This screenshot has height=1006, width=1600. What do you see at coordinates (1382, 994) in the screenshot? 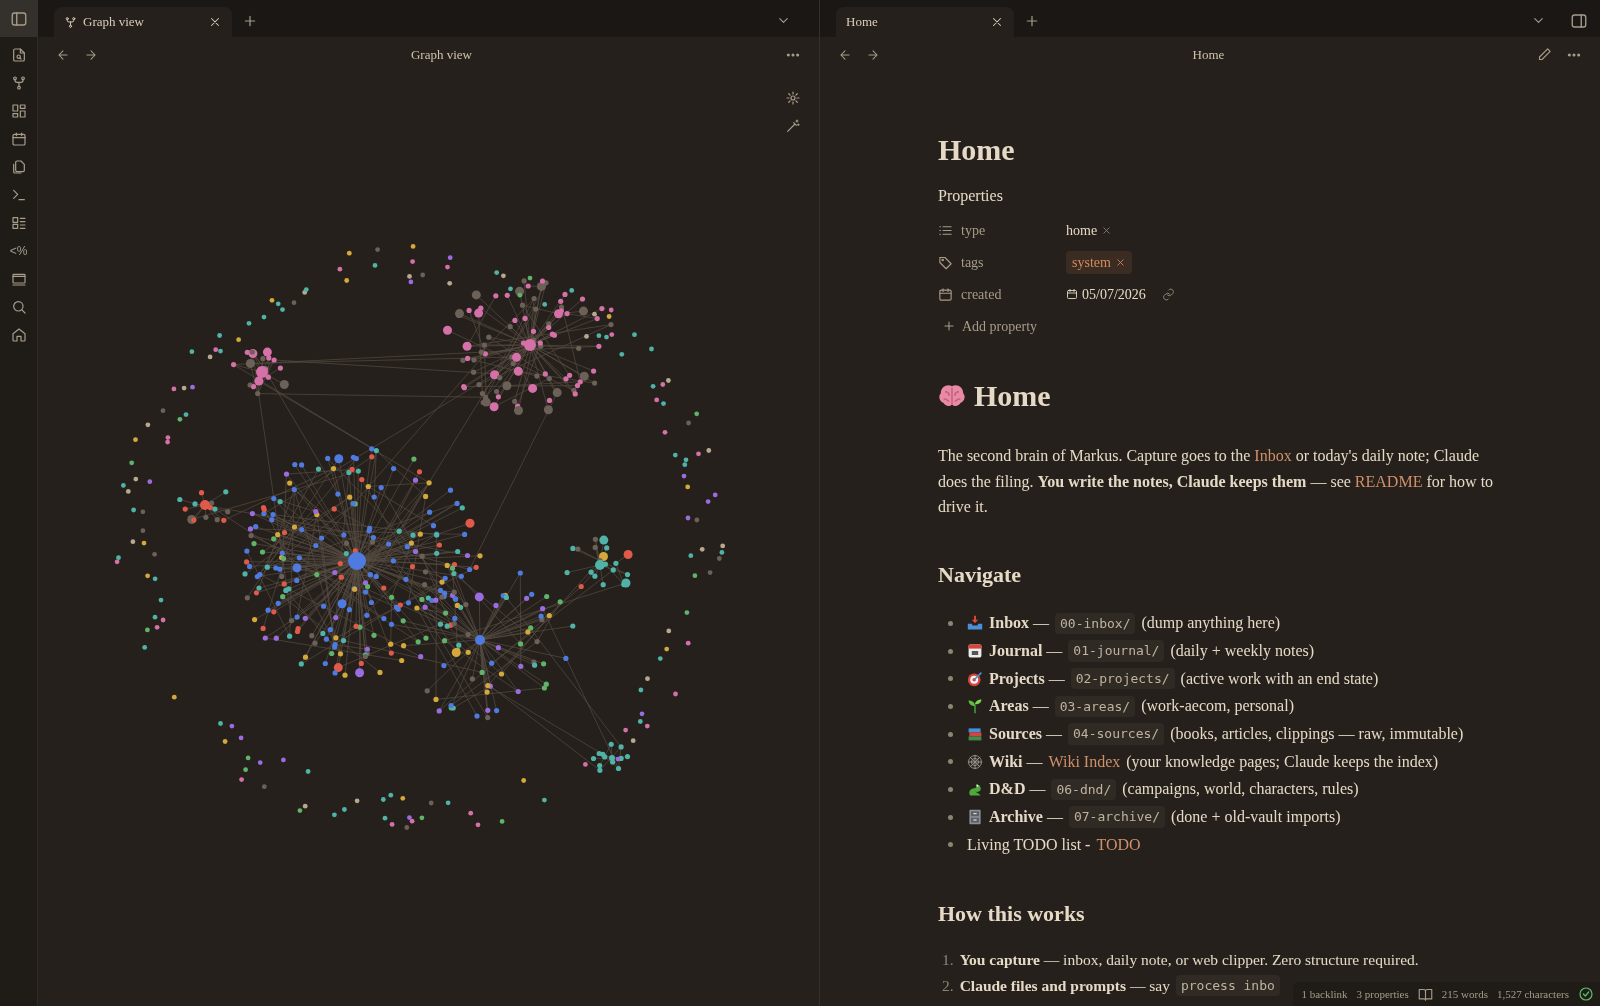
I see `properties-count: 3 properties` at bounding box center [1382, 994].